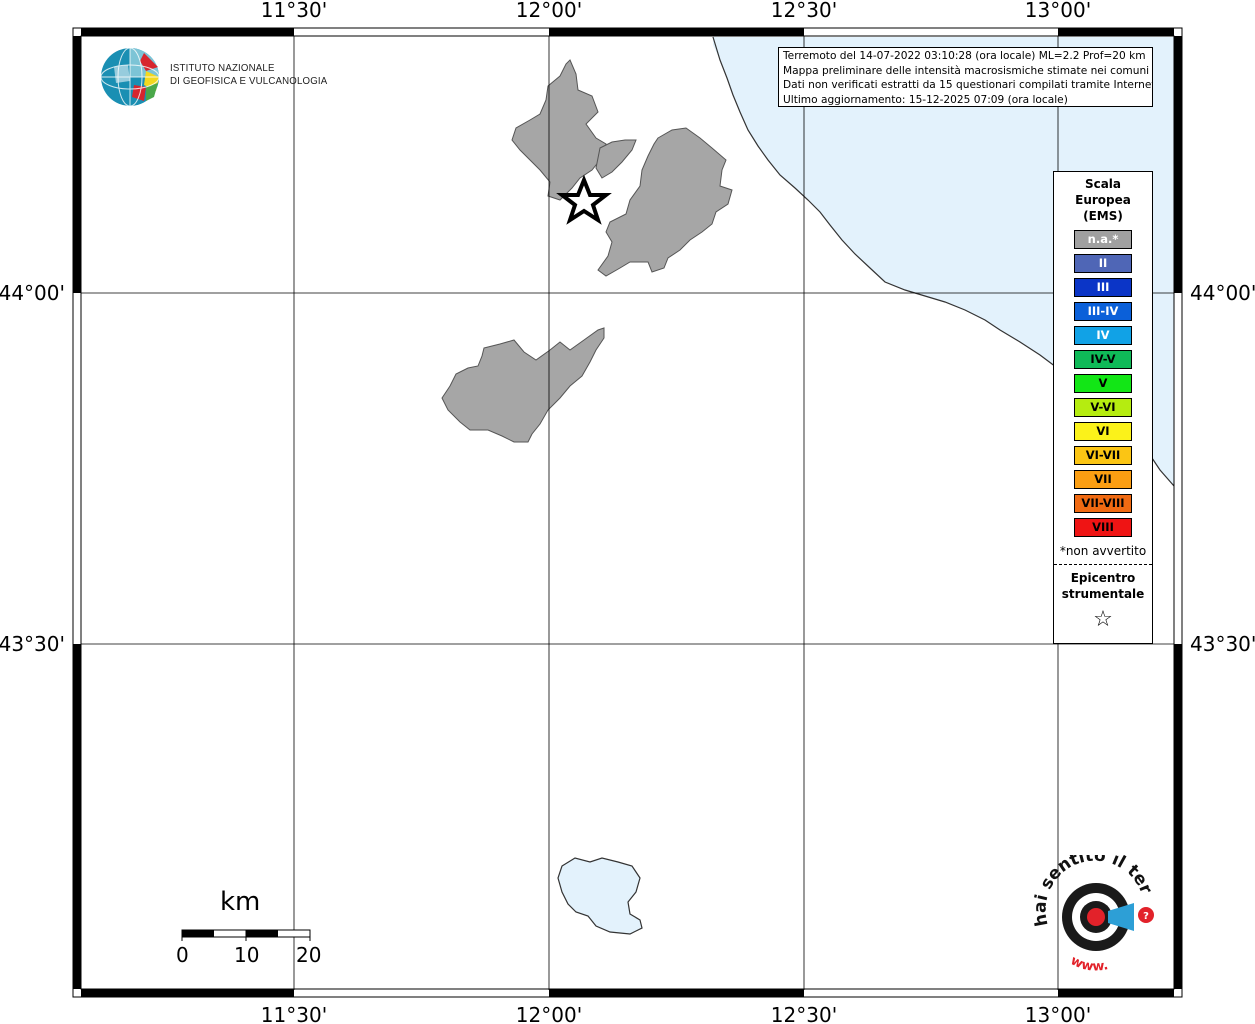 Image resolution: width=1255 pixels, height=1024 pixels. What do you see at coordinates (676, 11) in the screenshot?
I see `longitude-labels-top: 11°30' 12°00' 12°30' 13°00'` at bounding box center [676, 11].